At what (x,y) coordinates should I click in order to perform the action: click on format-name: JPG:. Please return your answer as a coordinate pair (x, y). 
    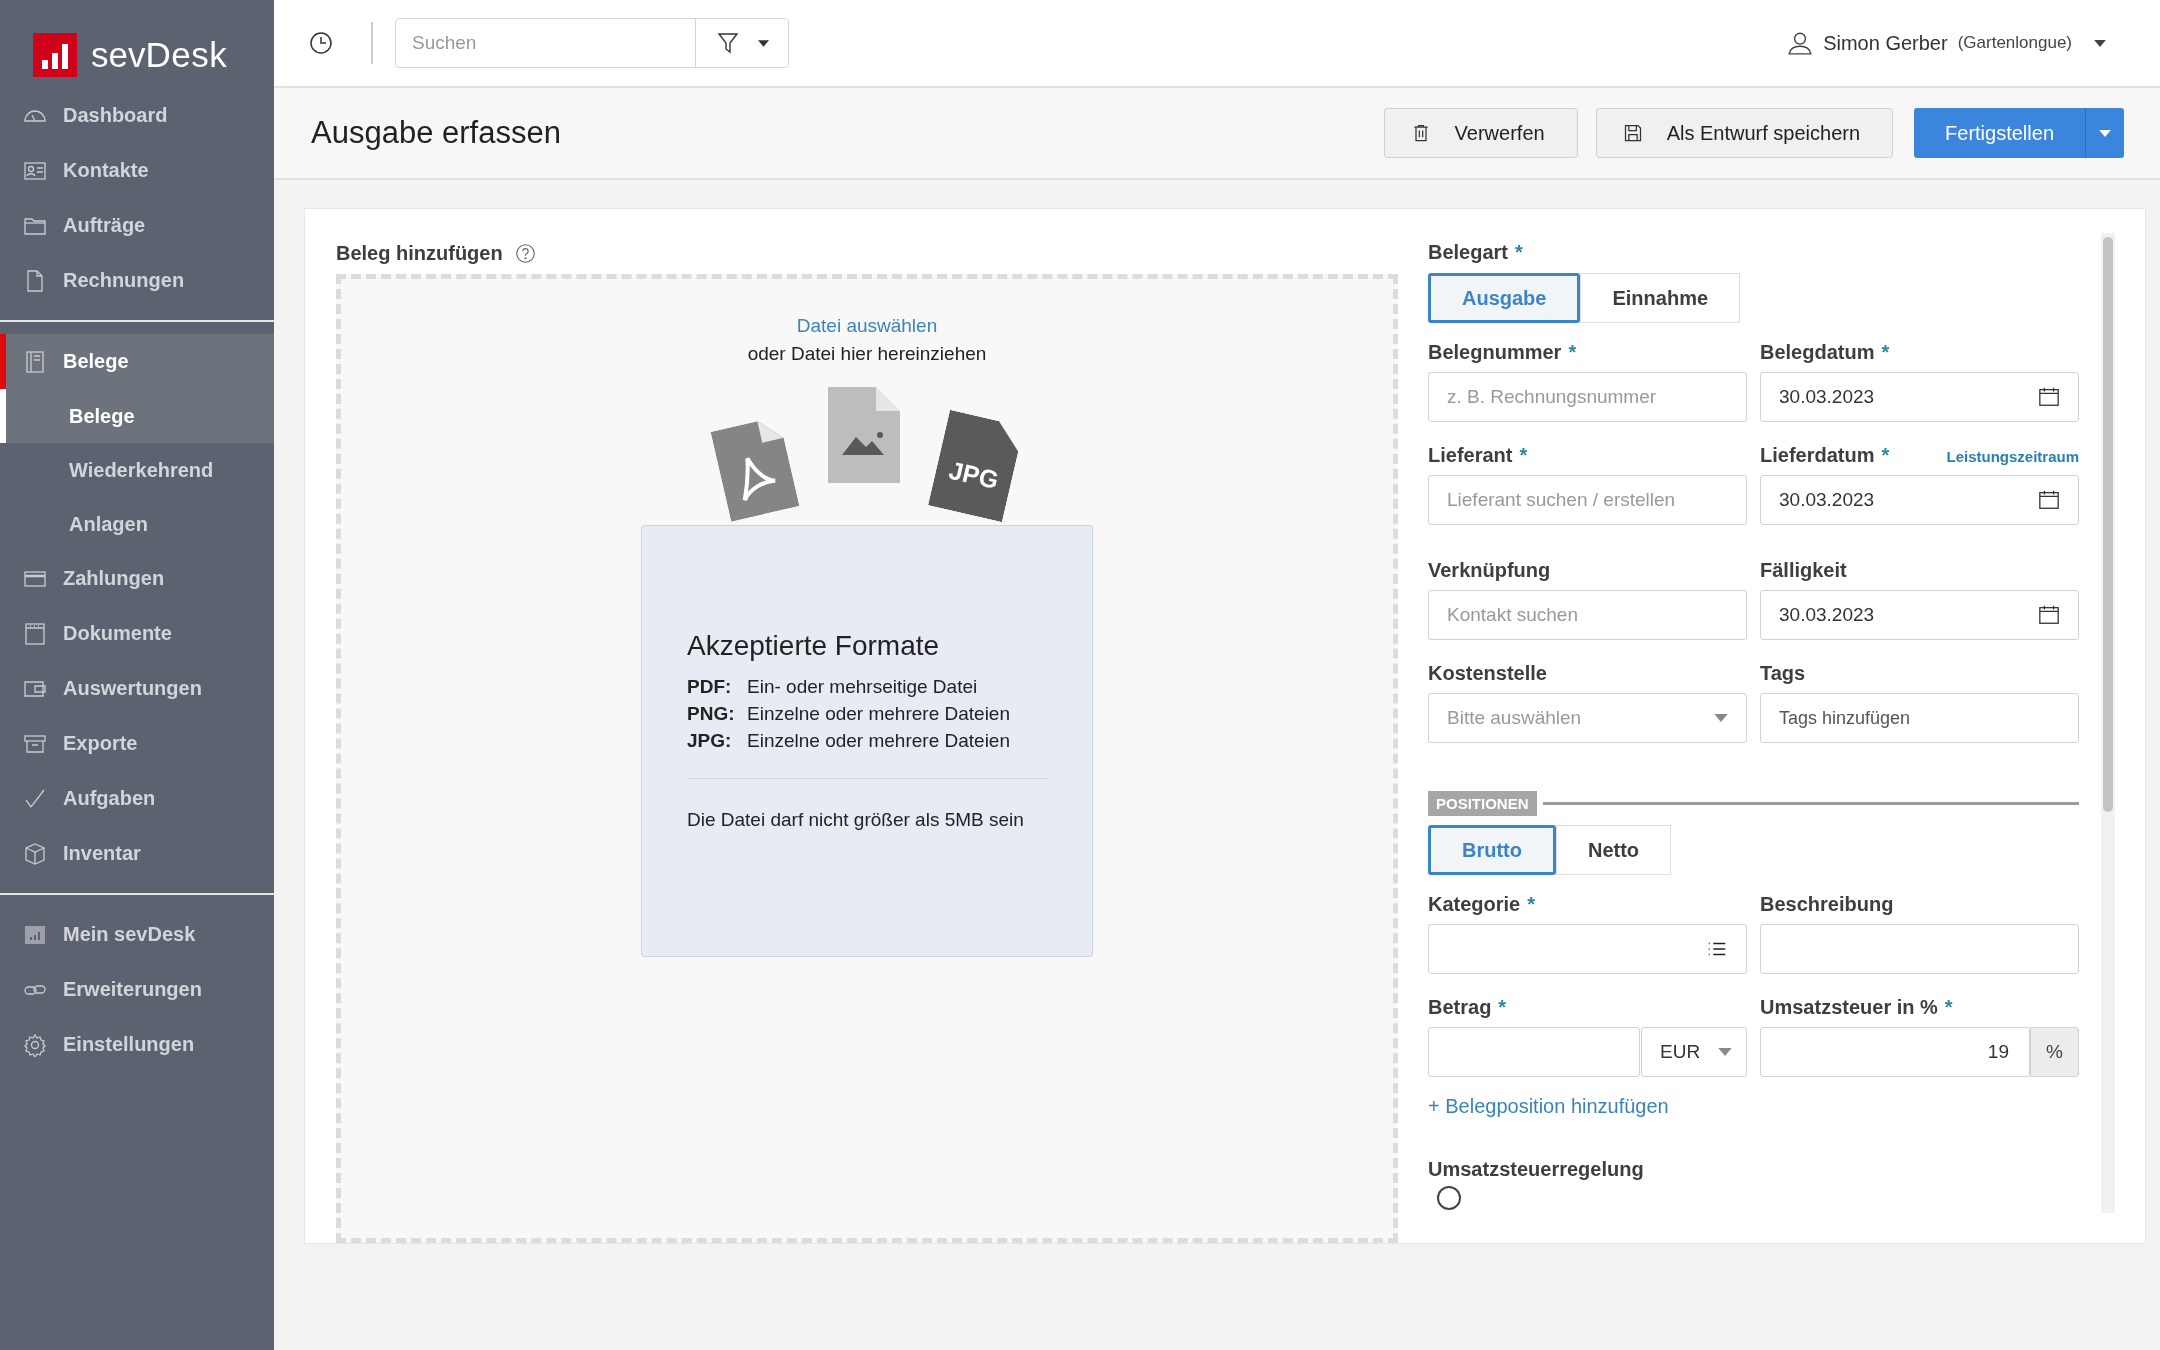
    Looking at the image, I should click on (710, 741).